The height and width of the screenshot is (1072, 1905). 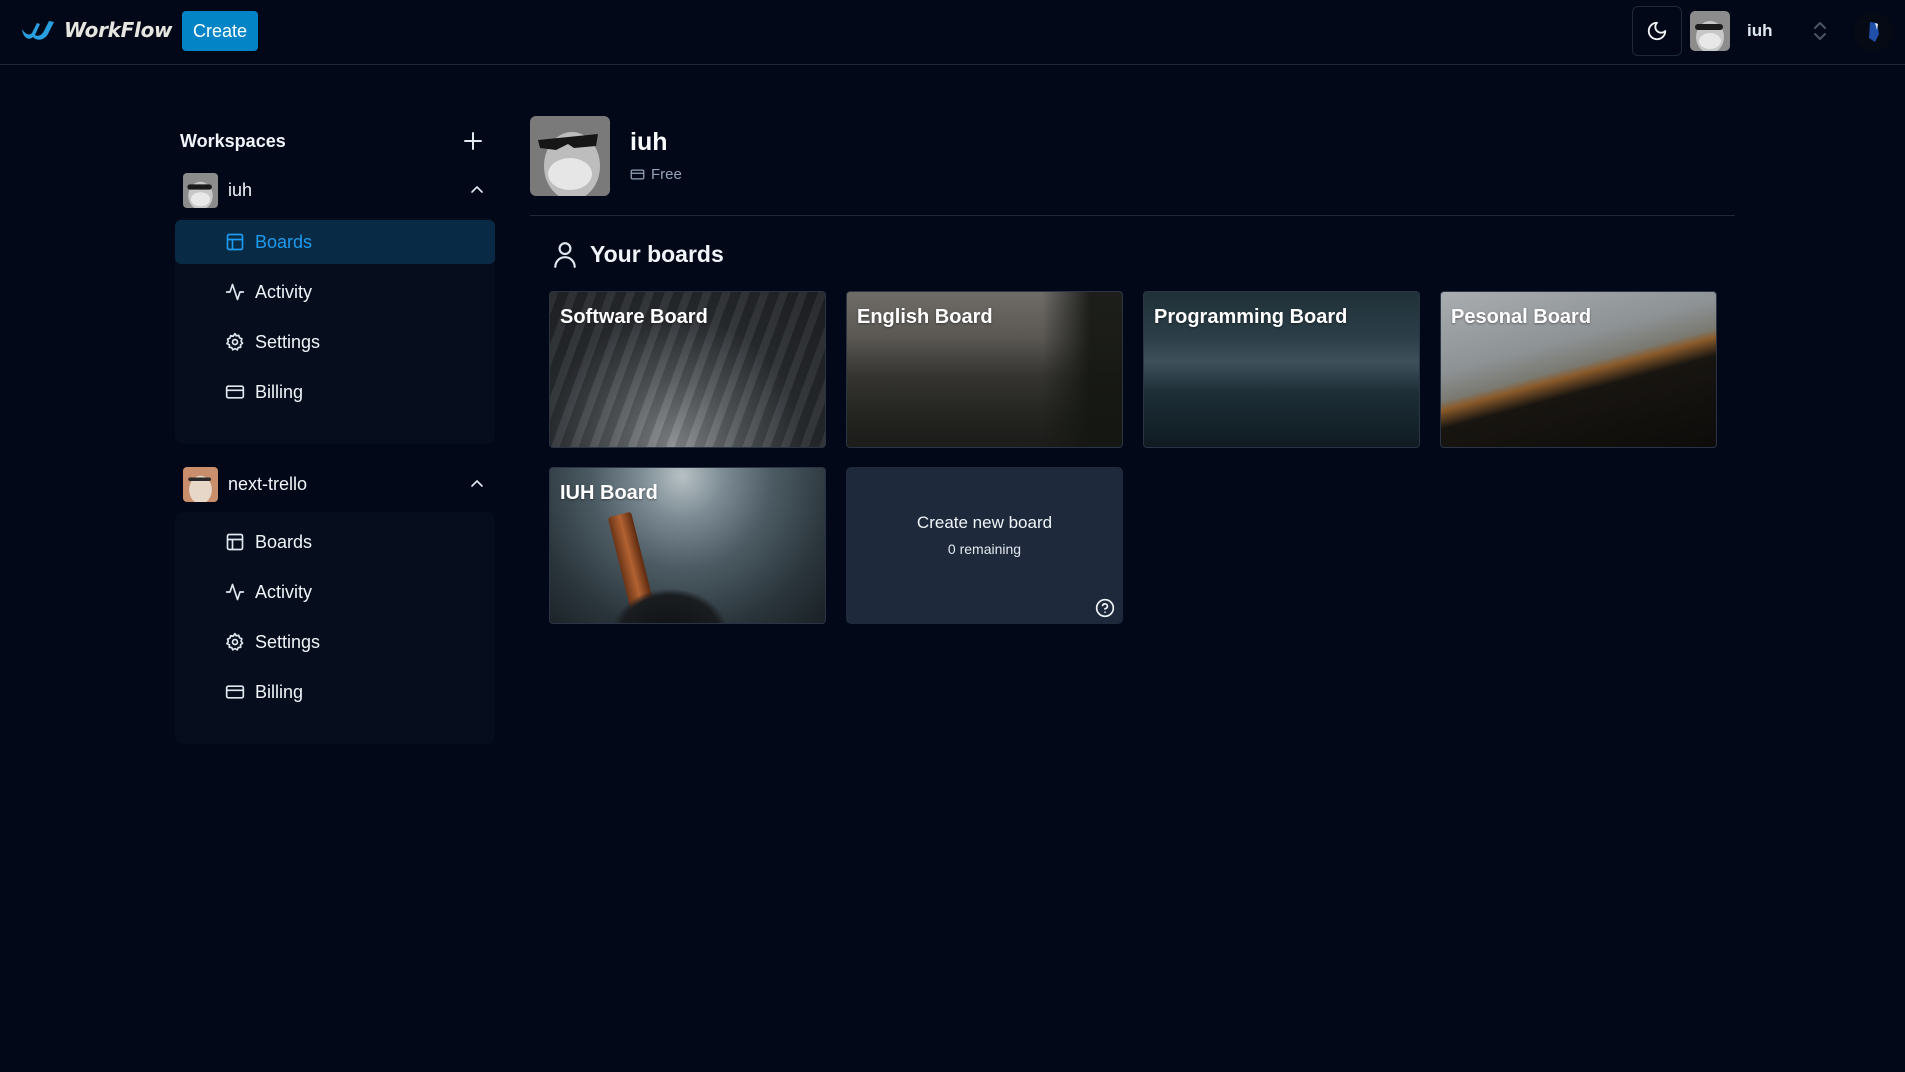 I want to click on your-boards-heading: Your boards, so click(x=638, y=254).